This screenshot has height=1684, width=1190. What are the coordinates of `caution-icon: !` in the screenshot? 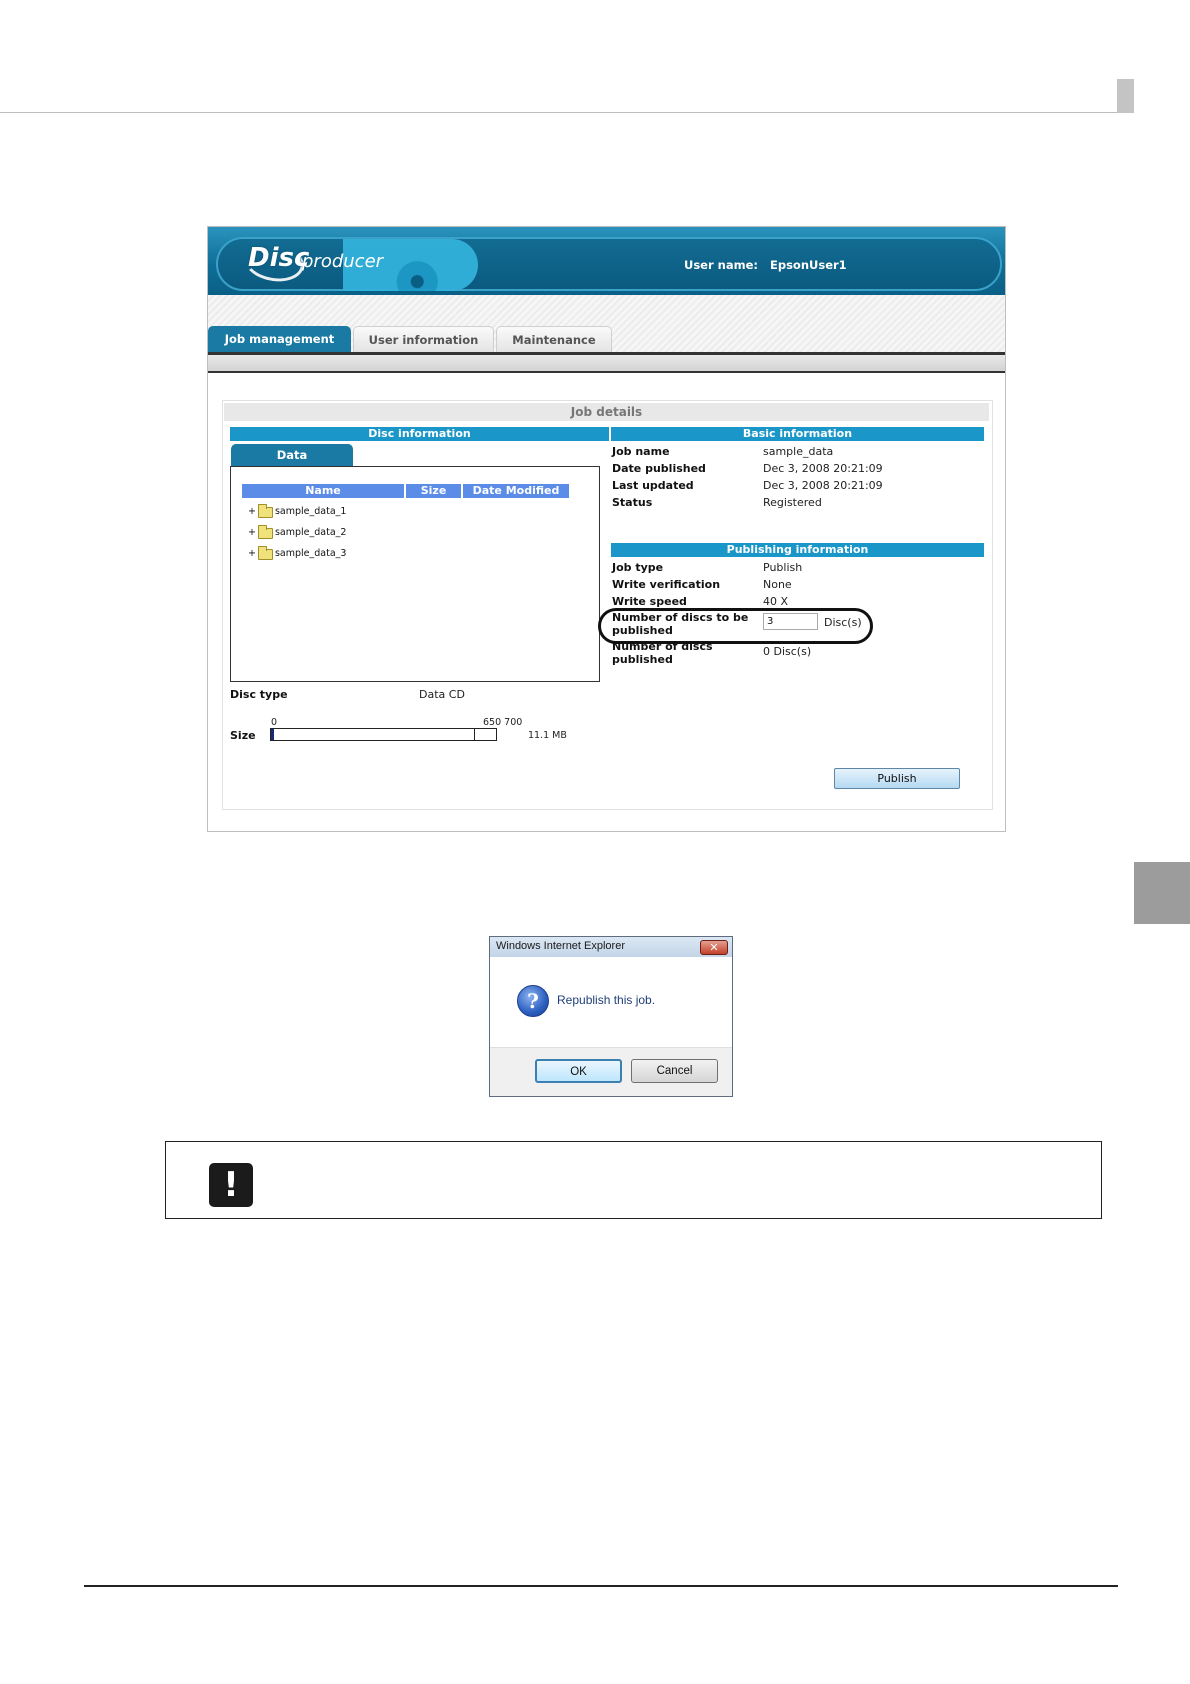 It's located at (231, 1185).